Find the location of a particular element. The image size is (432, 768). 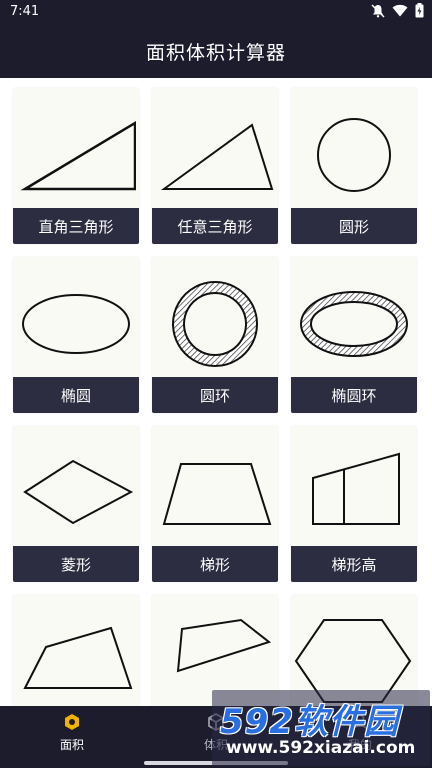

shape-card-quadrilateral is located at coordinates (76, 650).